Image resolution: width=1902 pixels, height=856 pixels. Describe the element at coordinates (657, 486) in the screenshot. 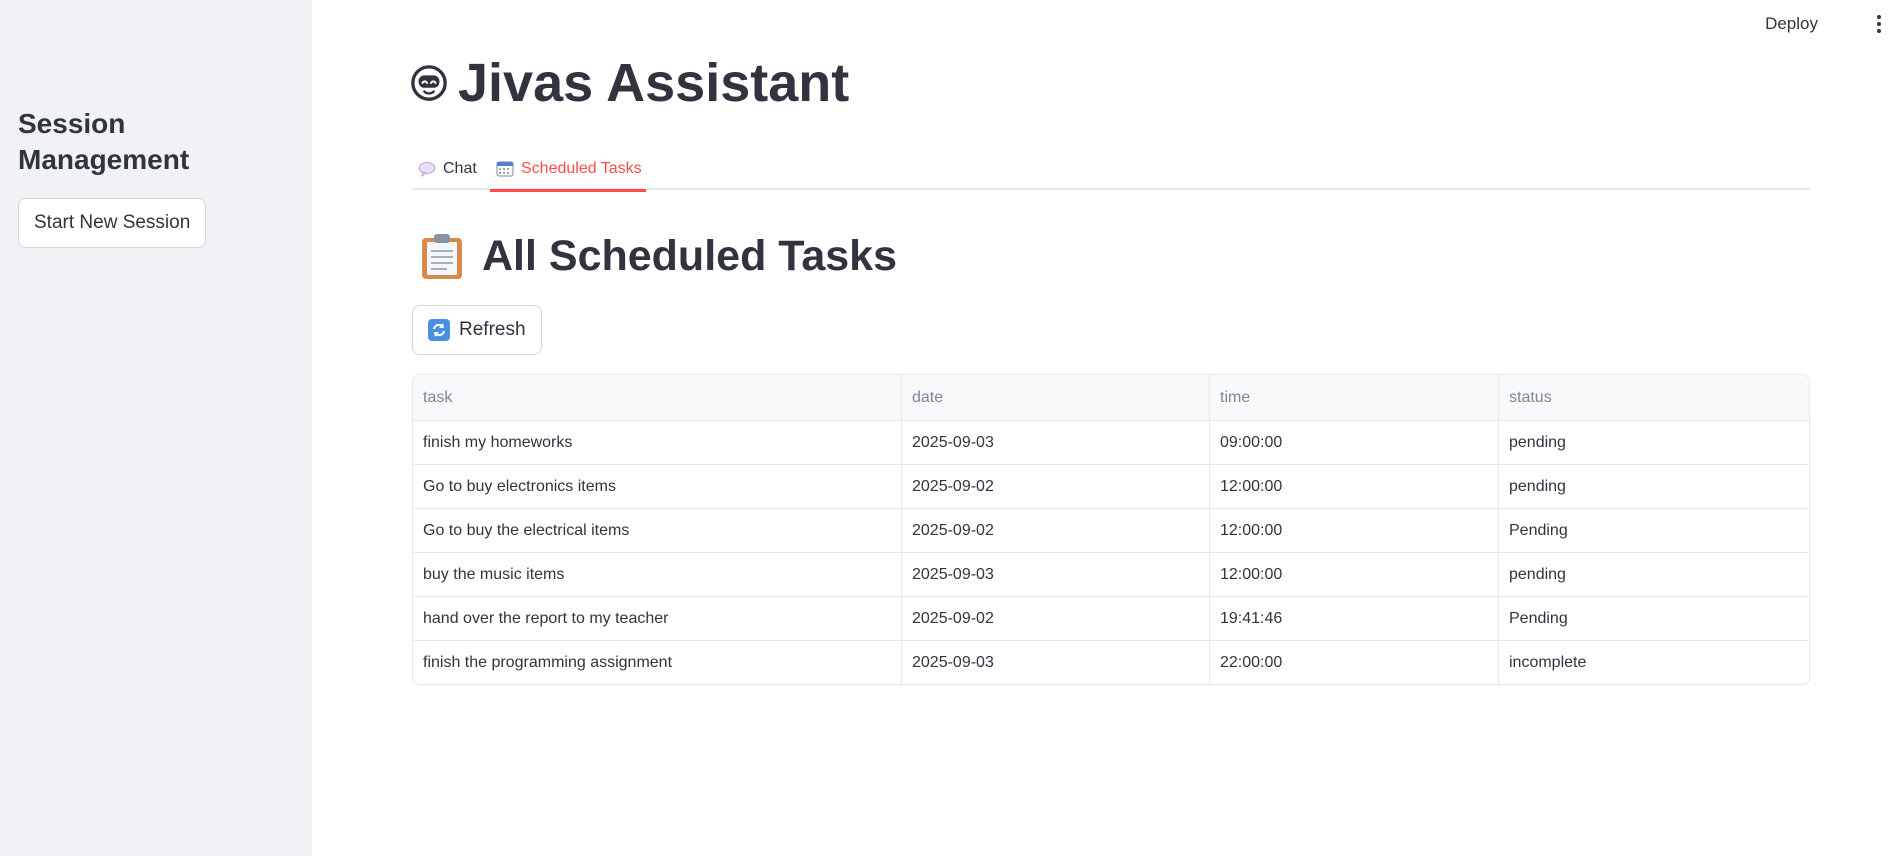

I see `table-cell-task: Go to buy electronics items` at that location.